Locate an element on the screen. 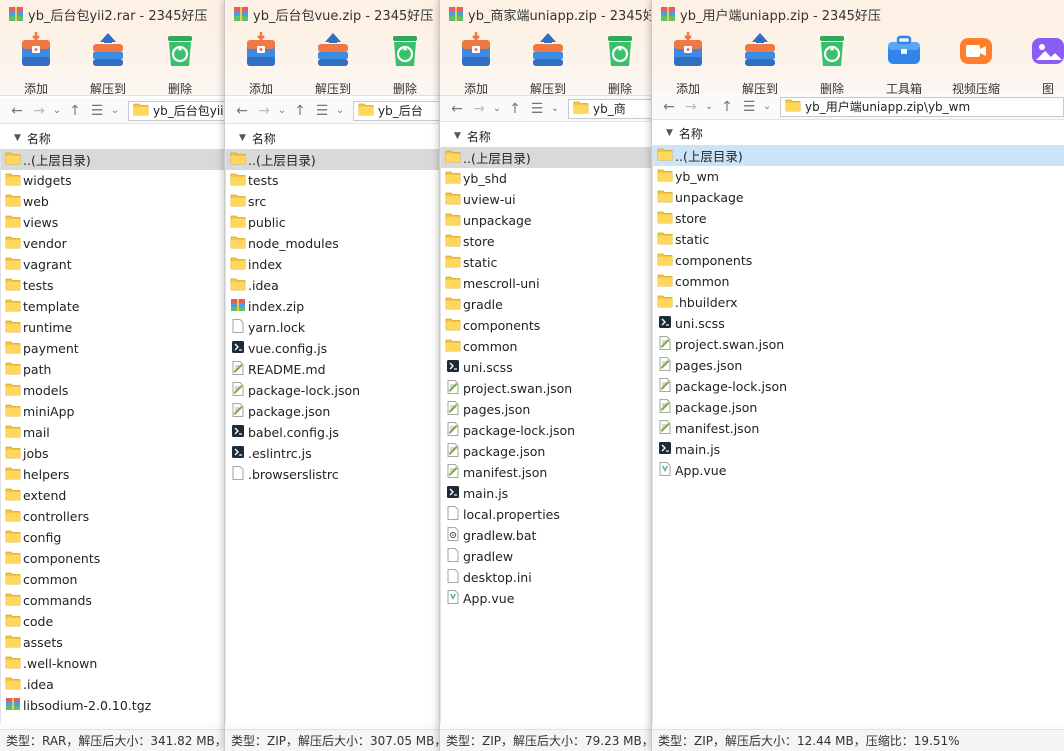  file-list-item: local.properties is located at coordinates (547, 514).